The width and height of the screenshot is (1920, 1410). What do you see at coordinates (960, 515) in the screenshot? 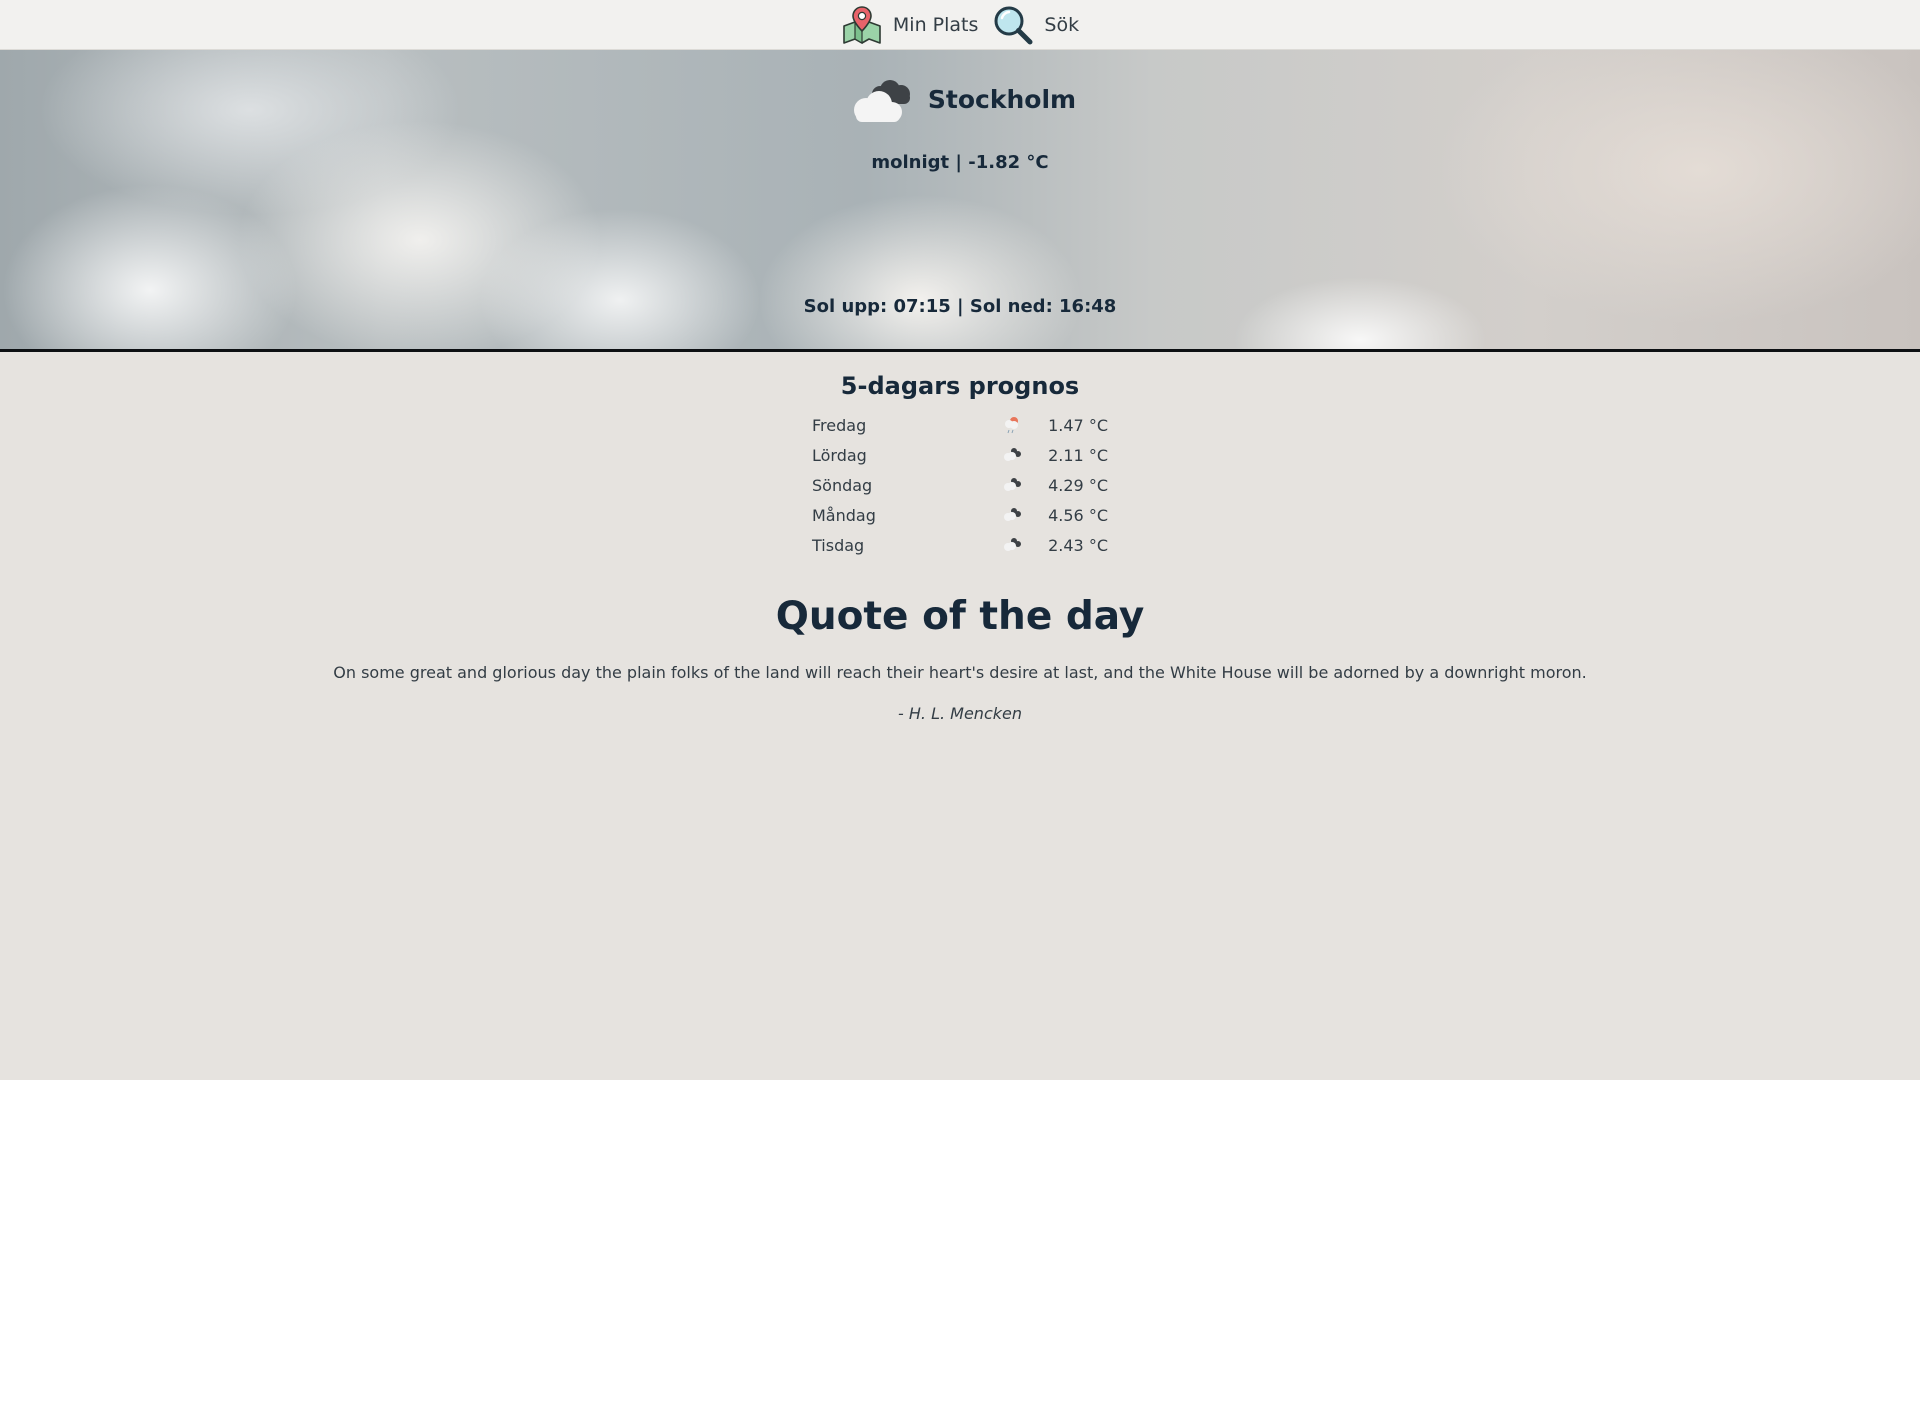
I see `forecast-row: Måndag 4.56 °C` at bounding box center [960, 515].